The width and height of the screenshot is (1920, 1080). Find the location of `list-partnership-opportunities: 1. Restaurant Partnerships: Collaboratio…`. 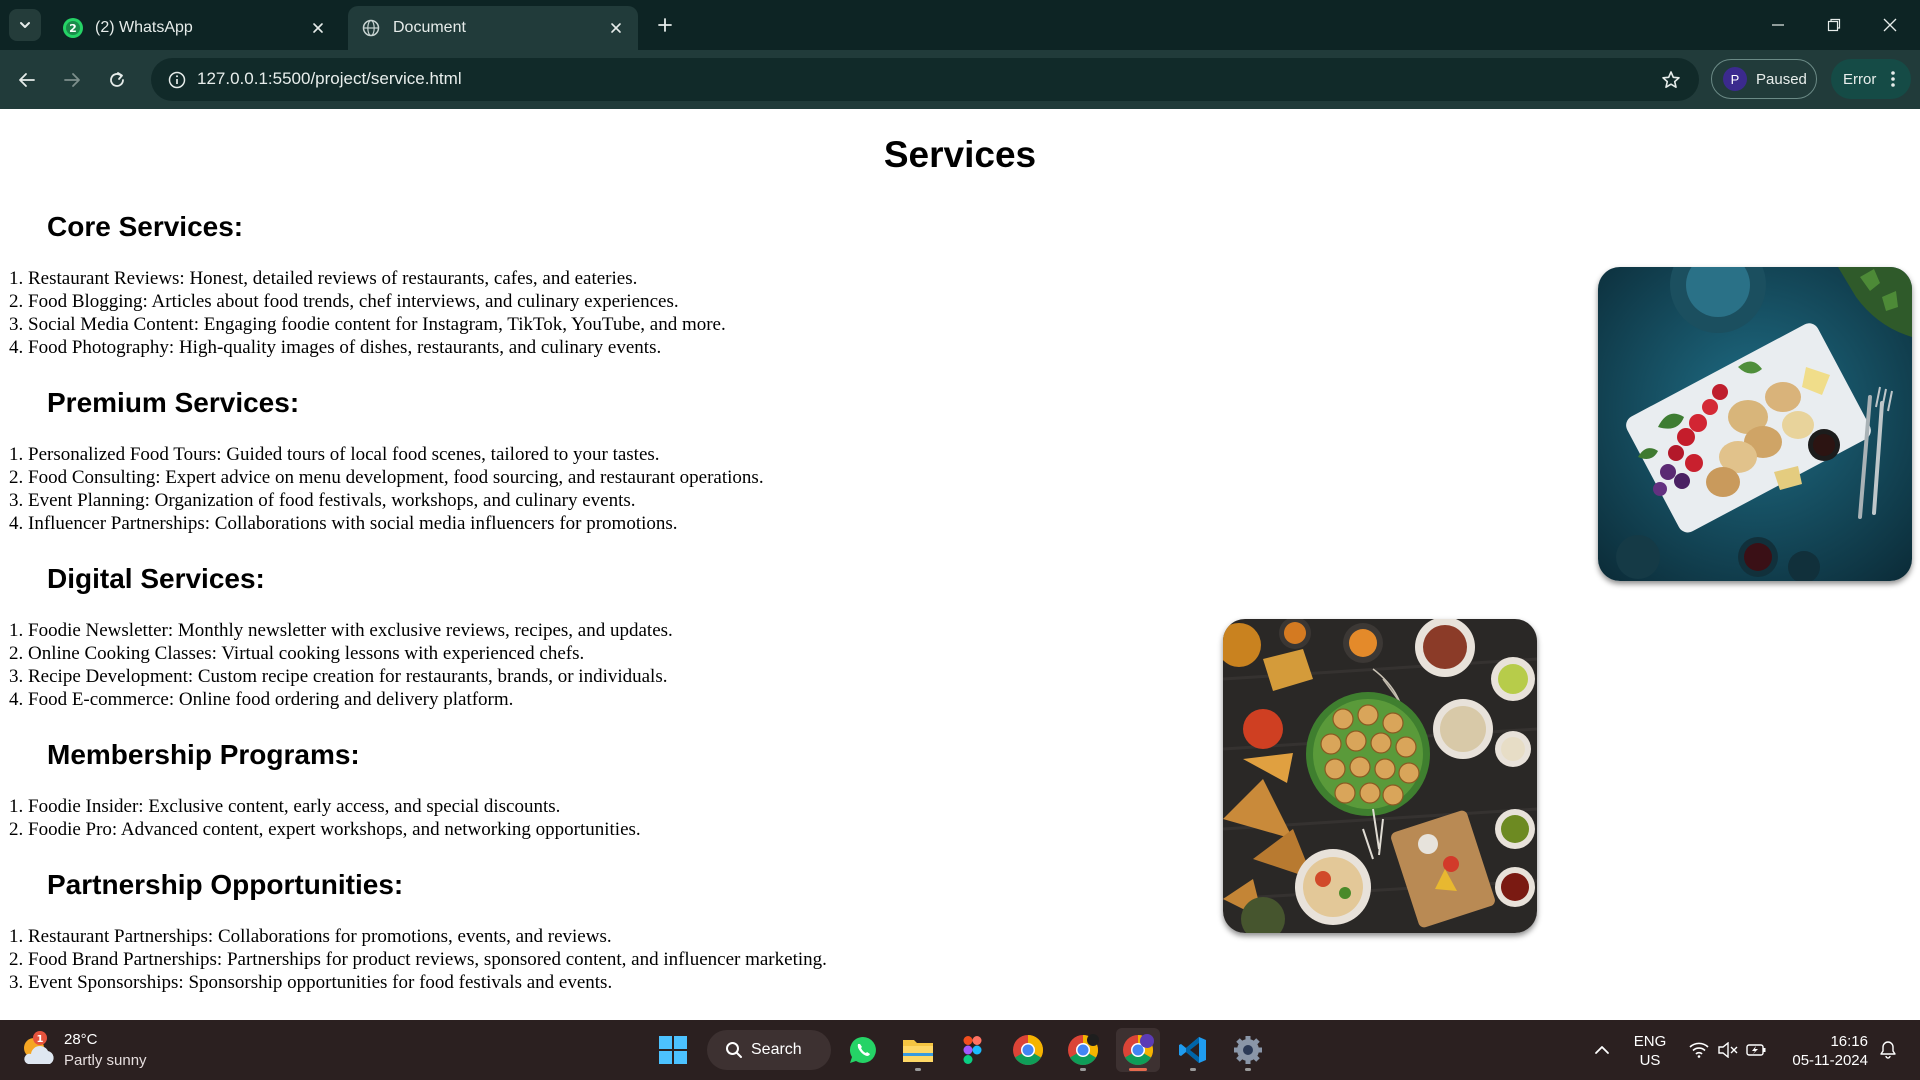

list-partnership-opportunities: 1. Restaurant Partnerships: Collaboratio… is located at coordinates (418, 959).